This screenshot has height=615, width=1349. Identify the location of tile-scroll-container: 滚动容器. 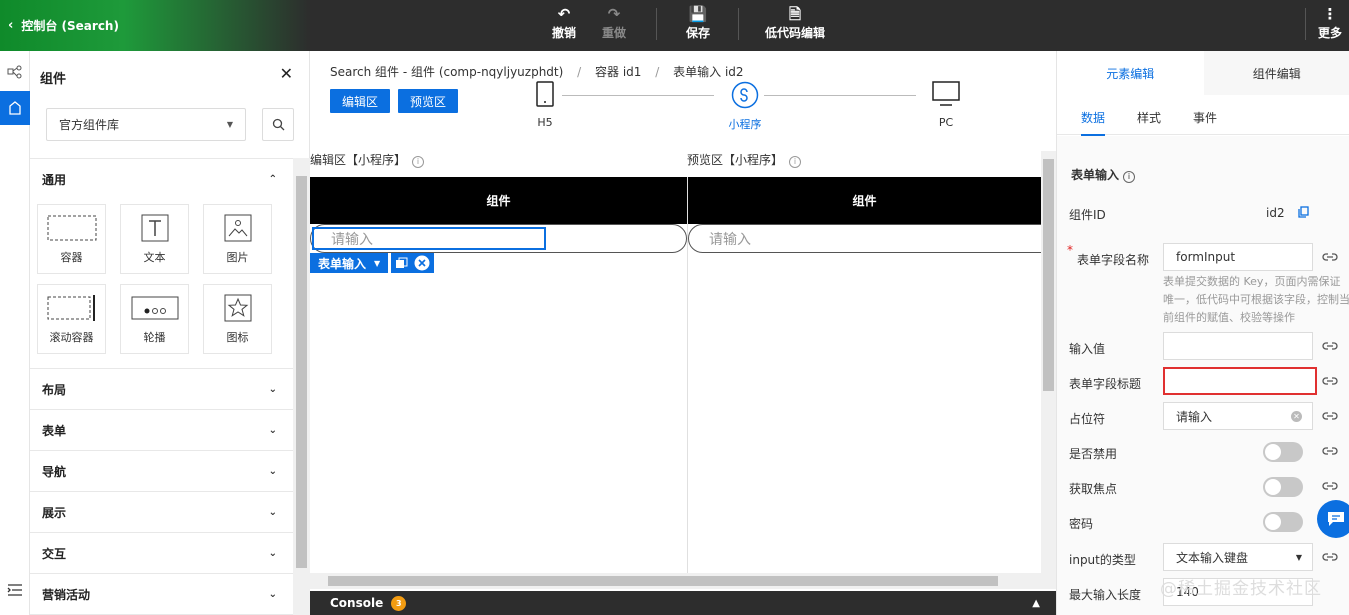
(71, 319).